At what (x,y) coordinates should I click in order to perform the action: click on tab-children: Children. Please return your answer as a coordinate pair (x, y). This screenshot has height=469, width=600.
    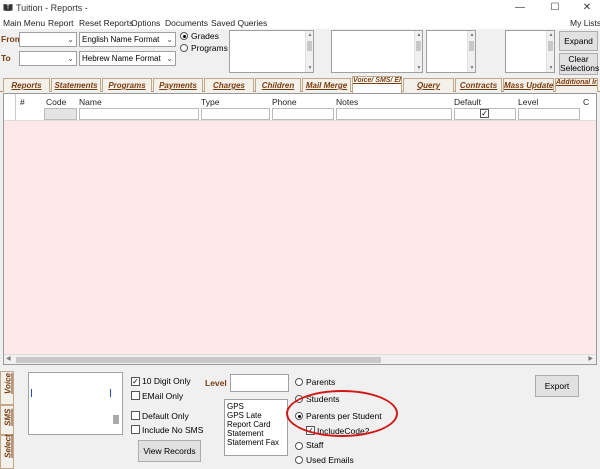
    Looking at the image, I should click on (278, 85).